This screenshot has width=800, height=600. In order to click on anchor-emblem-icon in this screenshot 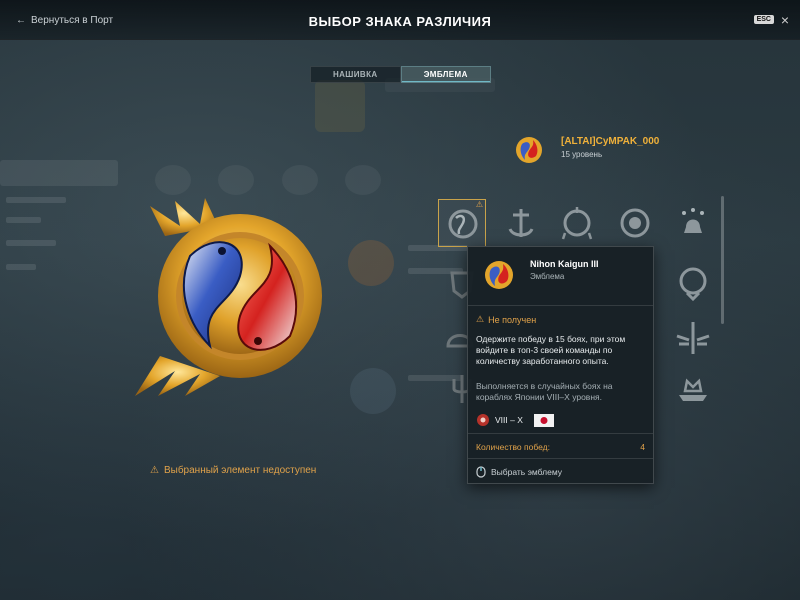, I will do `click(521, 223)`.